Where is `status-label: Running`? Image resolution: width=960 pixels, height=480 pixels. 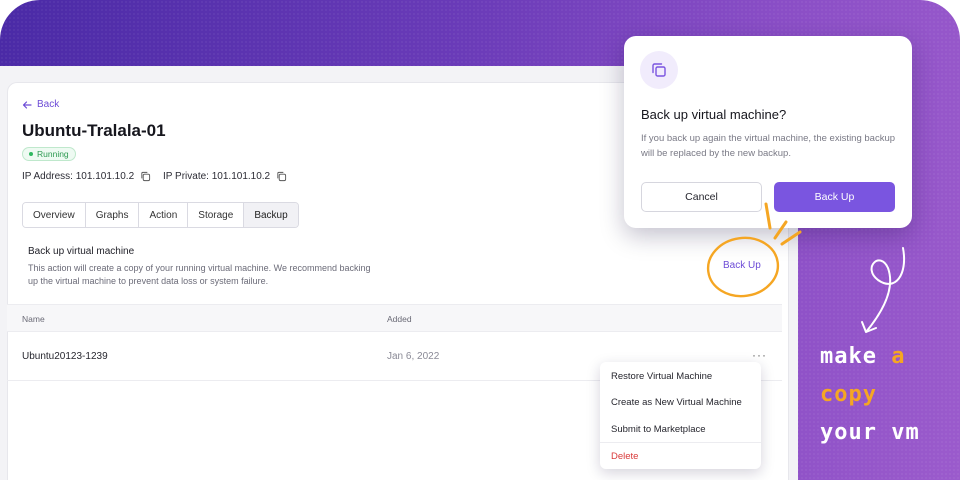 status-label: Running is located at coordinates (53, 154).